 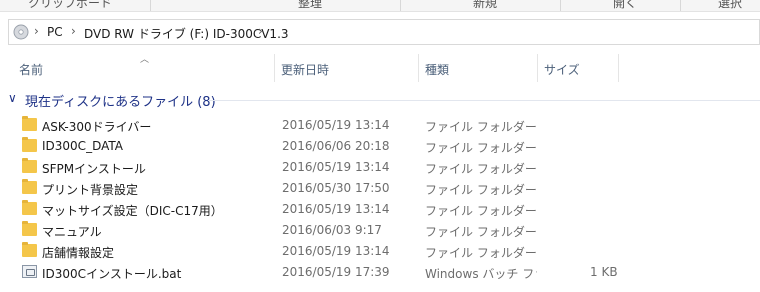 I want to click on file-row: プリント背景設定 2016/05/30 17:50 ファイル フォルダー, so click(x=380, y=188).